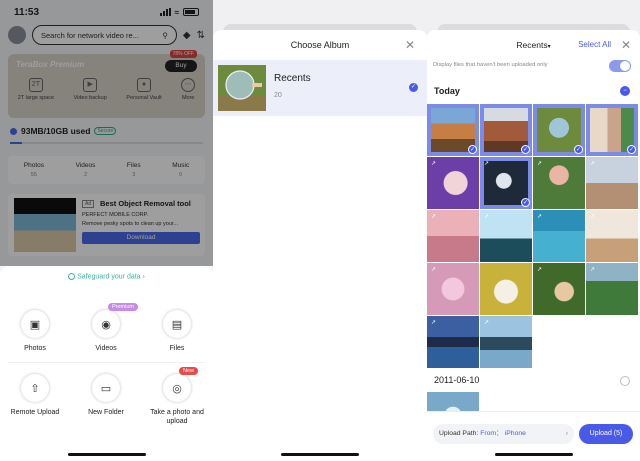 The height and width of the screenshot is (461, 640). I want to click on safeguard-text: Safeguard your data, so click(109, 277).